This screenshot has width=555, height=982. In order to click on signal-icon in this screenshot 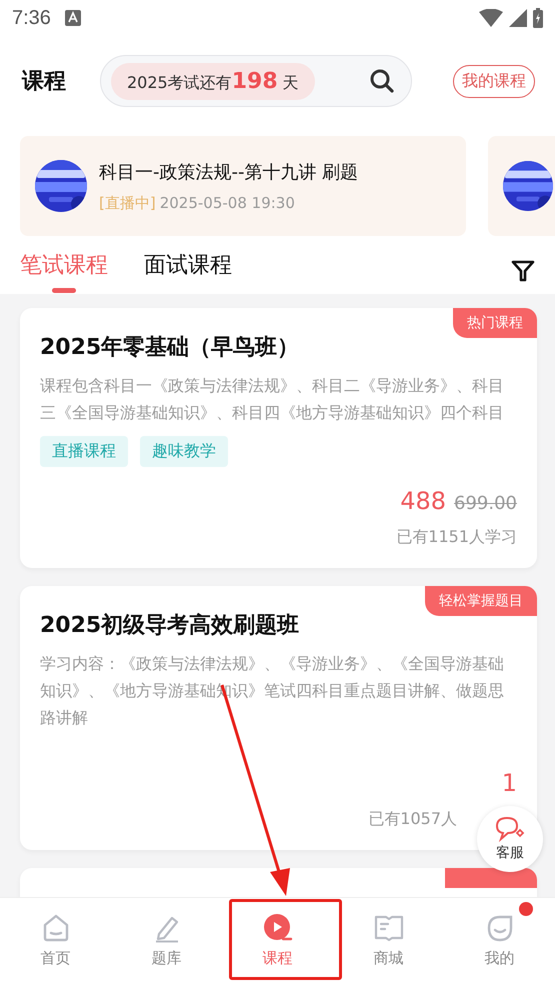, I will do `click(518, 18)`.